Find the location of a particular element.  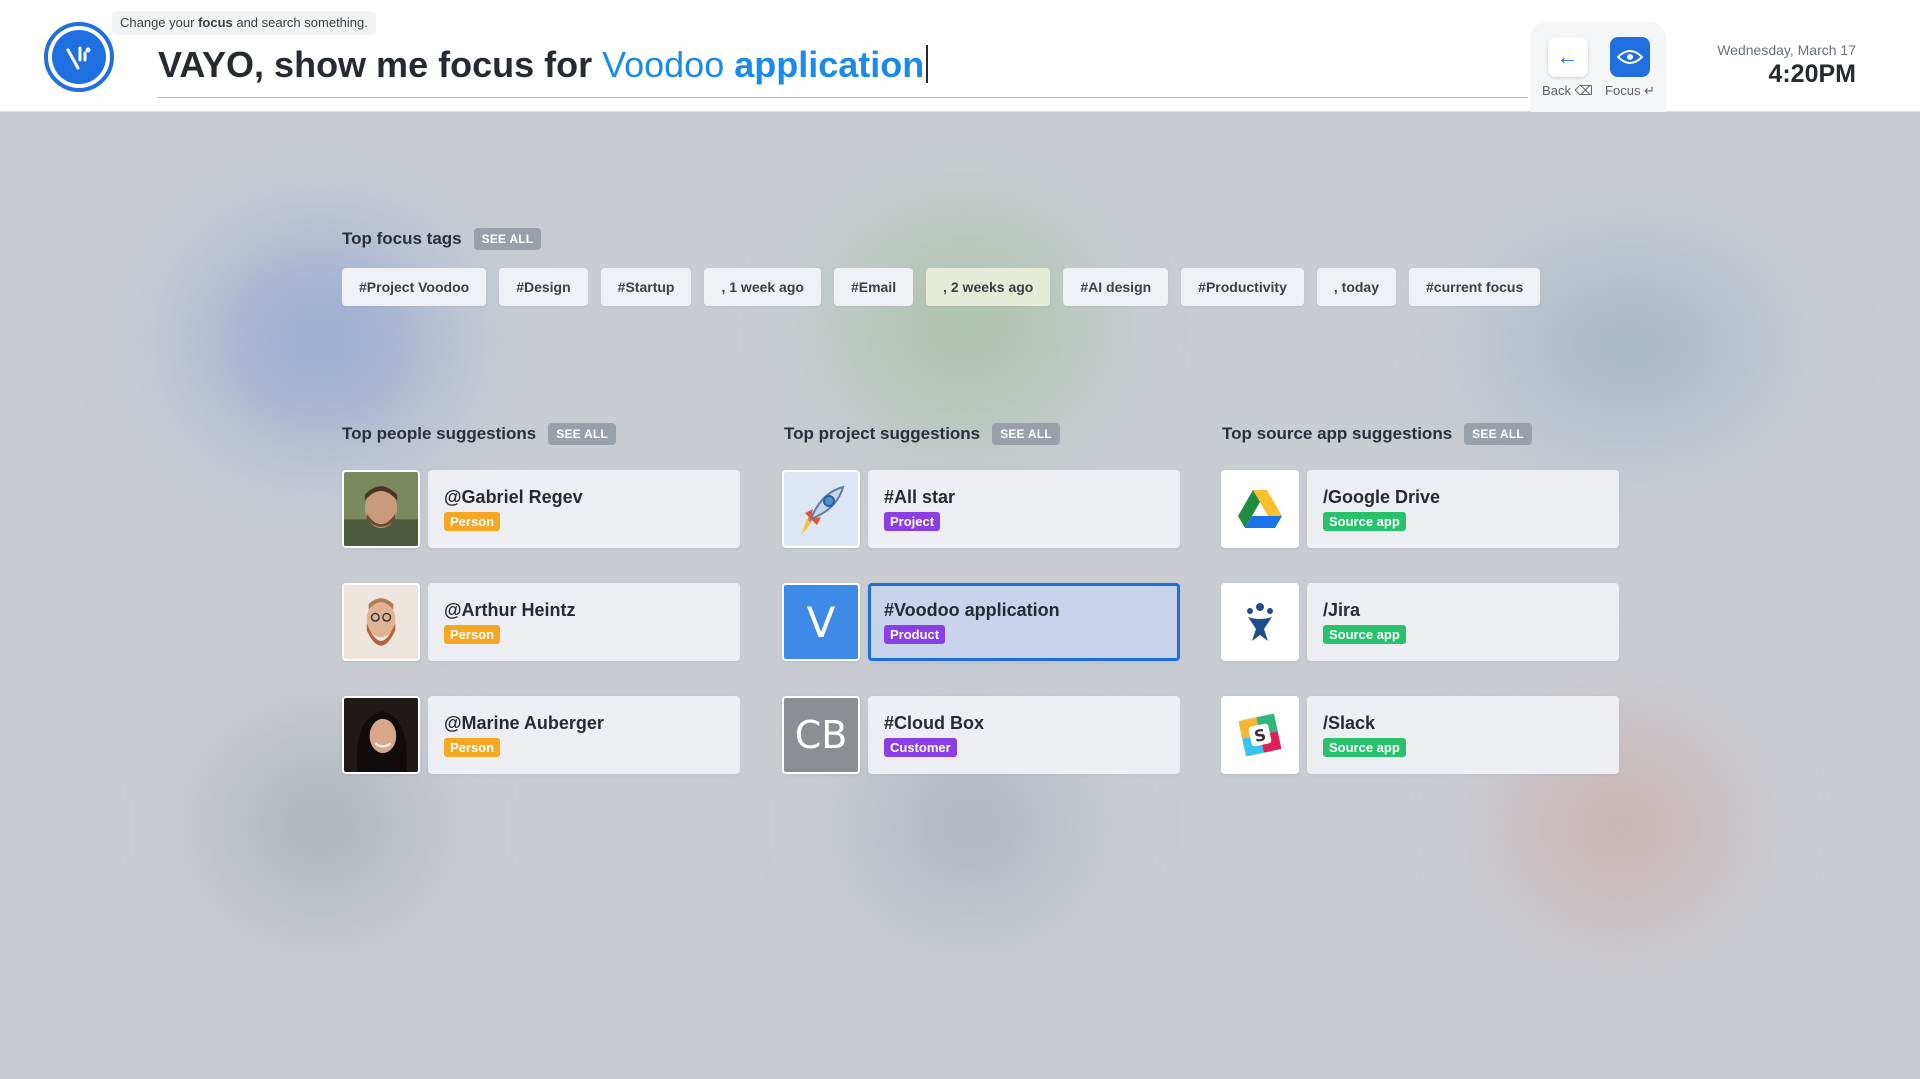

person-row: @Marine Auberger Person is located at coordinates (541, 735).